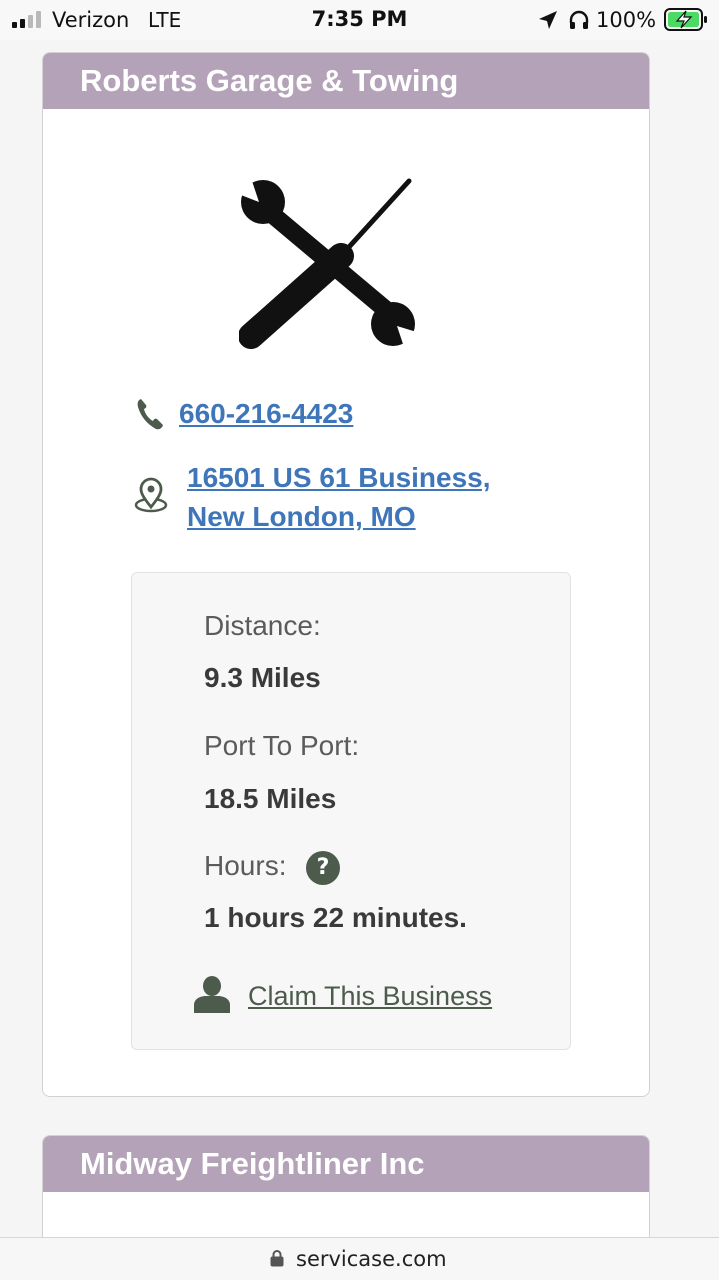  What do you see at coordinates (626, 20) in the screenshot?
I see `battery-percent: 100%` at bounding box center [626, 20].